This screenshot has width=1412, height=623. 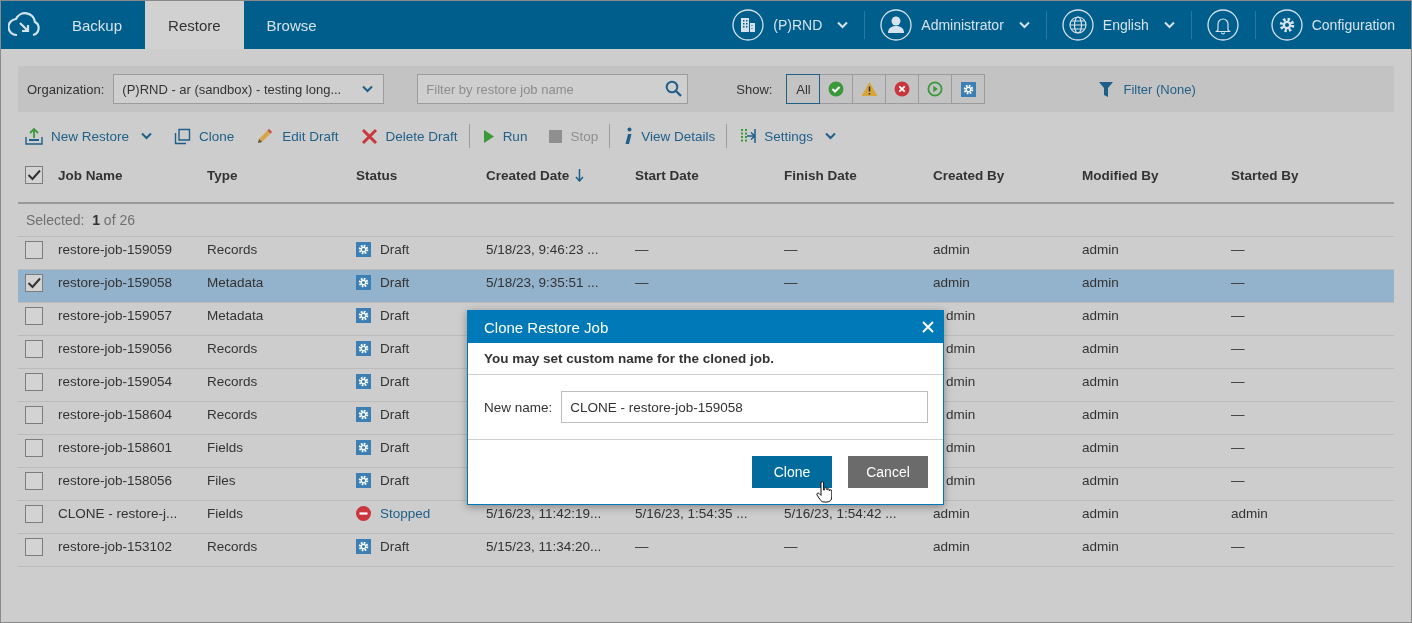 I want to click on status-text: Stopped, so click(x=405, y=513).